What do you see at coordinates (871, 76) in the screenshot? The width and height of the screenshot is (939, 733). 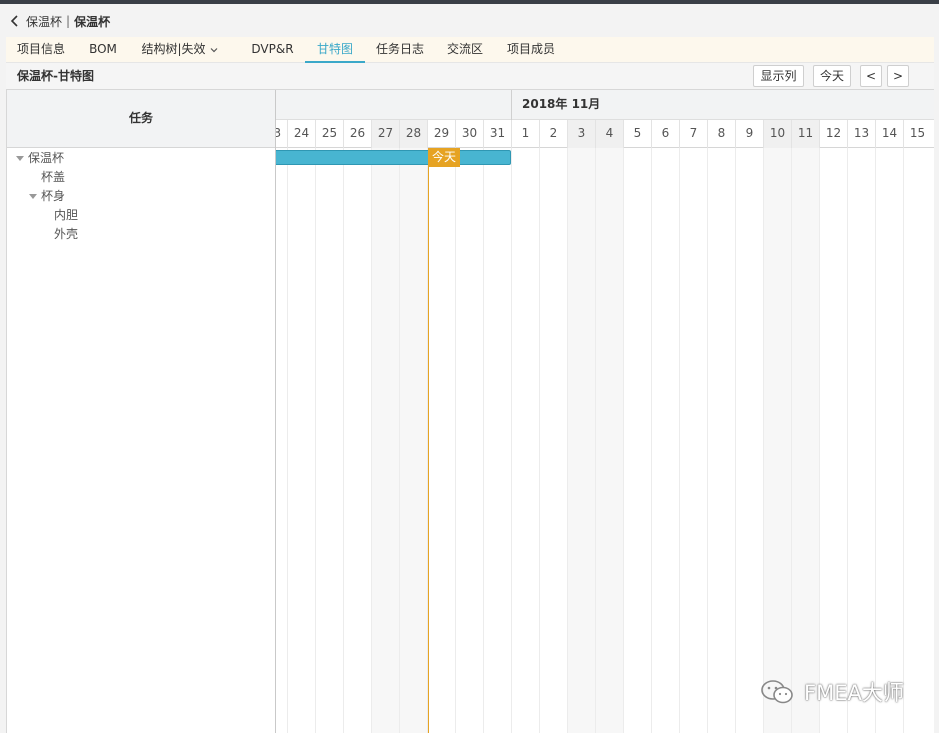 I see `prev-button: <` at bounding box center [871, 76].